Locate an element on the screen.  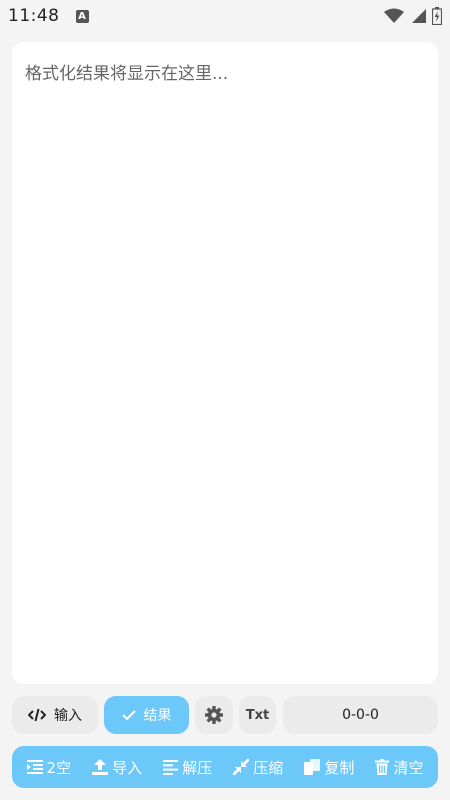
signal-icon is located at coordinates (419, 16).